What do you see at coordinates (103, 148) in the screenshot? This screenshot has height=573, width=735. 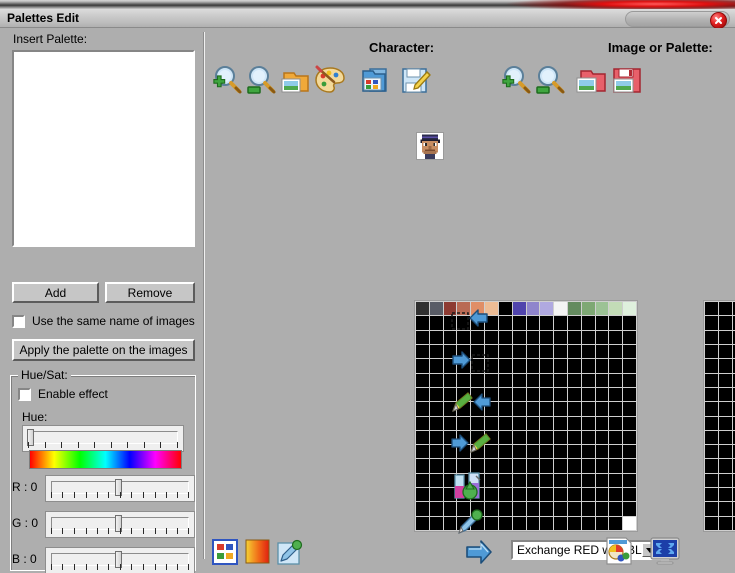 I see `palette-listbox` at bounding box center [103, 148].